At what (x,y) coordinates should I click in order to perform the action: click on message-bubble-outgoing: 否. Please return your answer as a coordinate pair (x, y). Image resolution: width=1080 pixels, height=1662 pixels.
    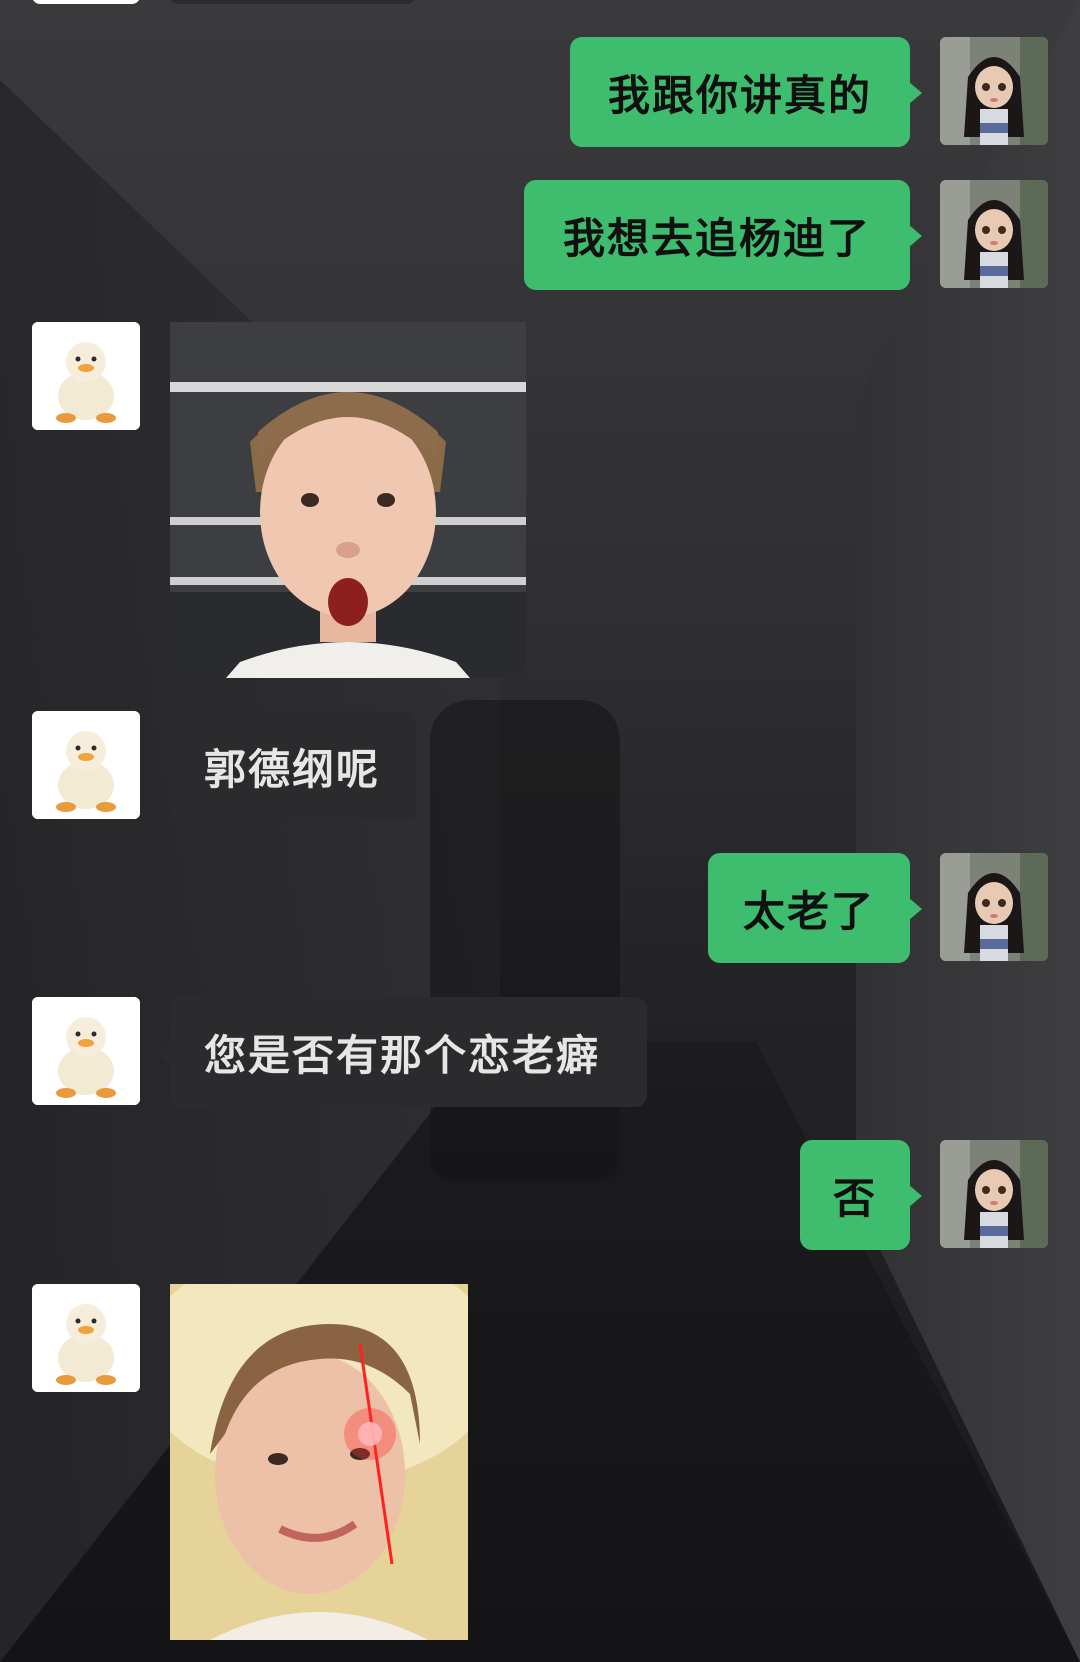
    Looking at the image, I should click on (861, 1195).